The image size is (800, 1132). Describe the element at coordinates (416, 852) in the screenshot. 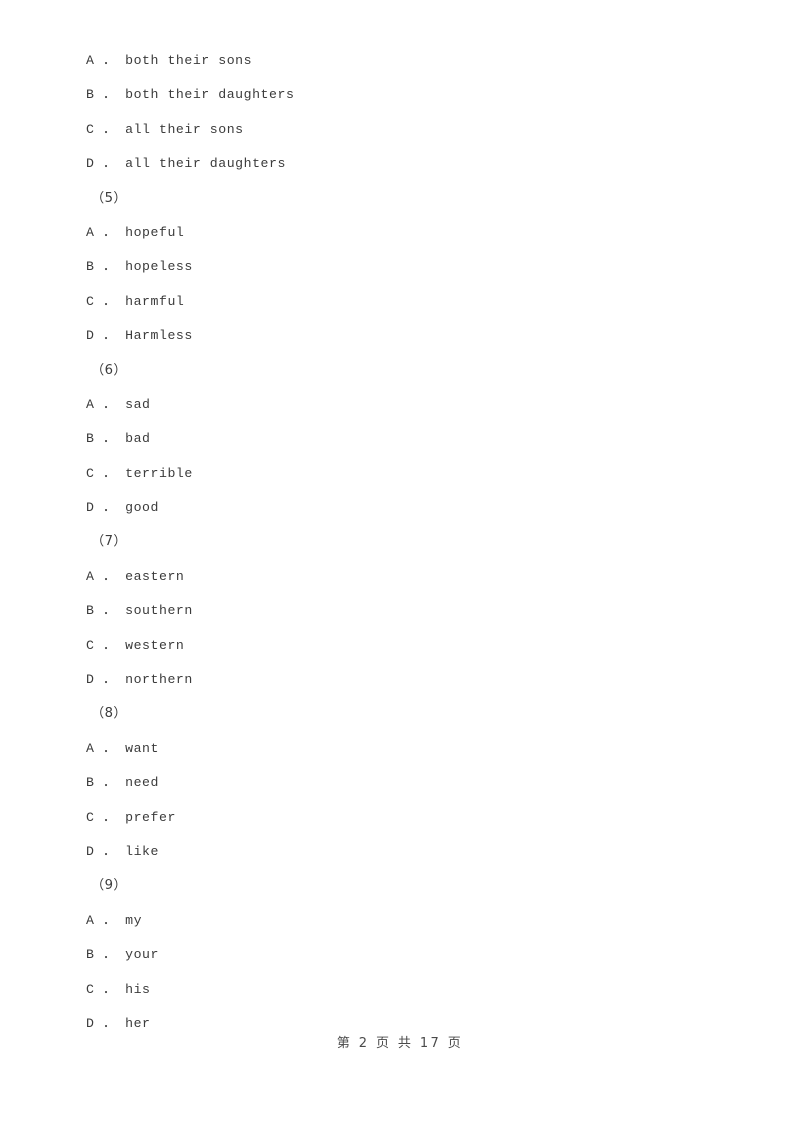

I see `option-row: D ． like` at that location.